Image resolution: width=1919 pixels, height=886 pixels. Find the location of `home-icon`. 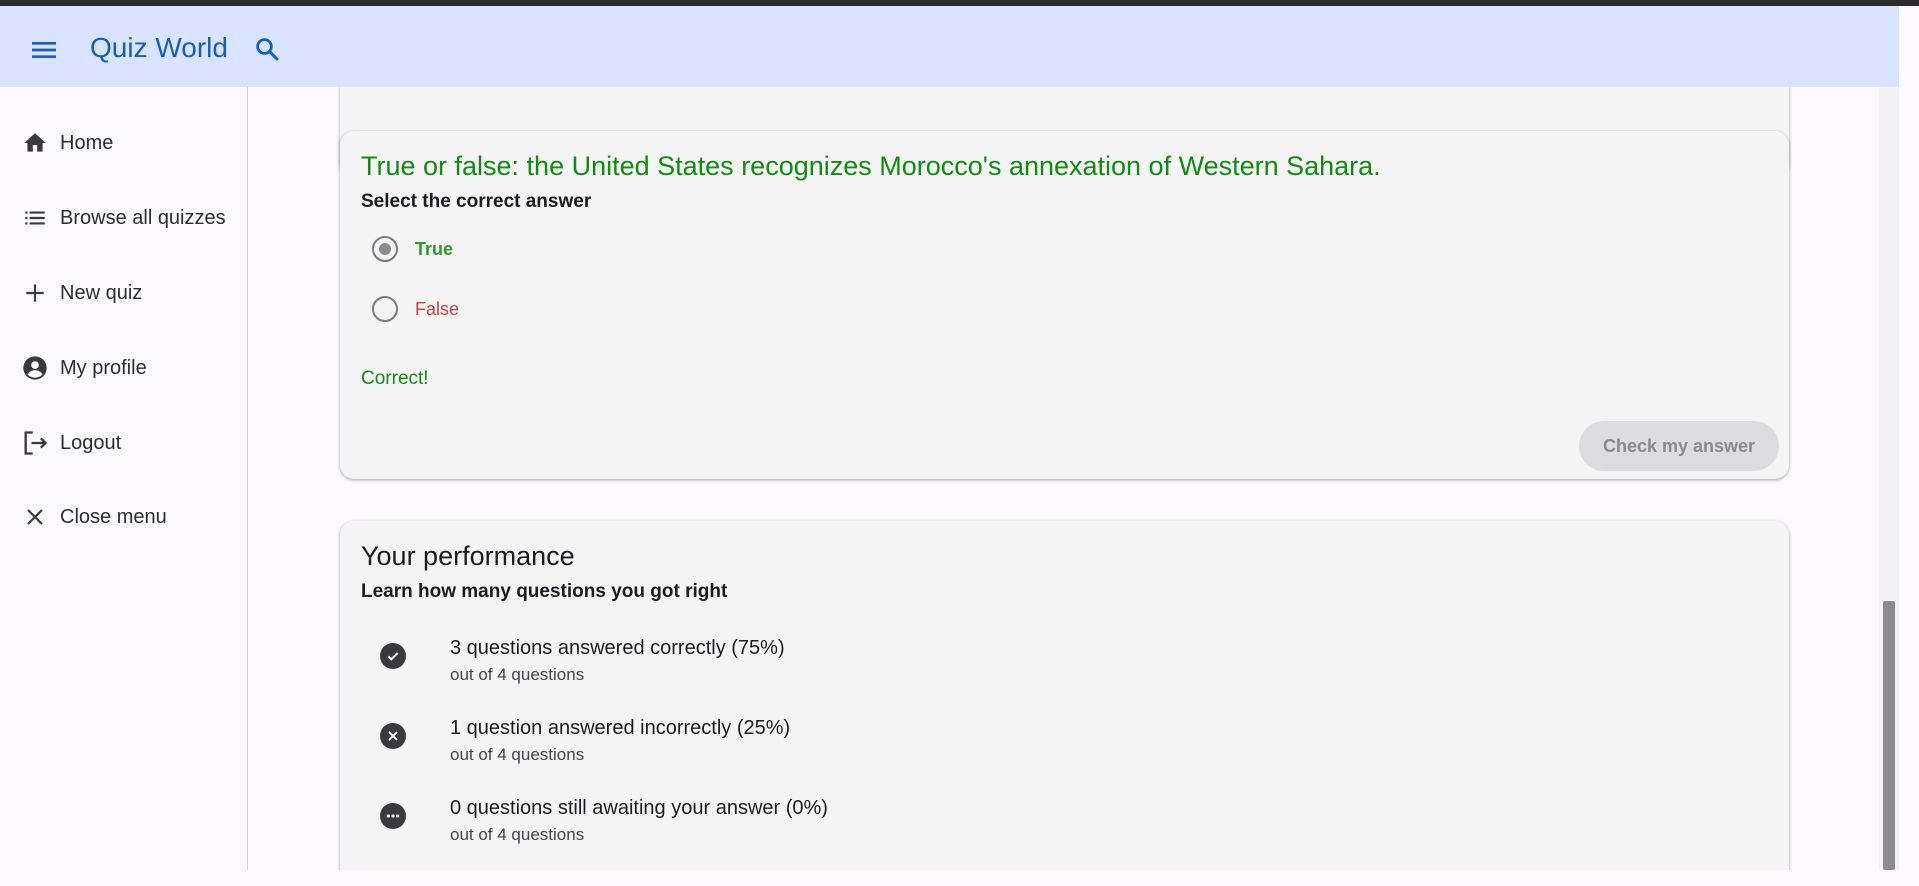

home-icon is located at coordinates (35, 143).